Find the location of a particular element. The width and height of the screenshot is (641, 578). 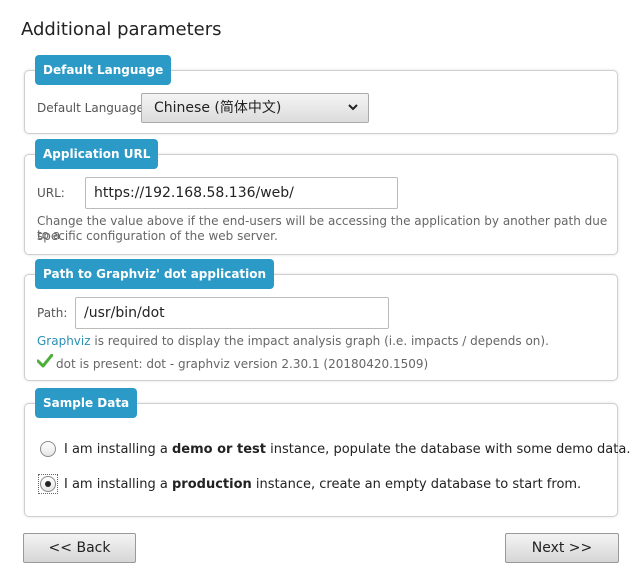

default-language-select: Chinese (简体中文) is located at coordinates (255, 108).